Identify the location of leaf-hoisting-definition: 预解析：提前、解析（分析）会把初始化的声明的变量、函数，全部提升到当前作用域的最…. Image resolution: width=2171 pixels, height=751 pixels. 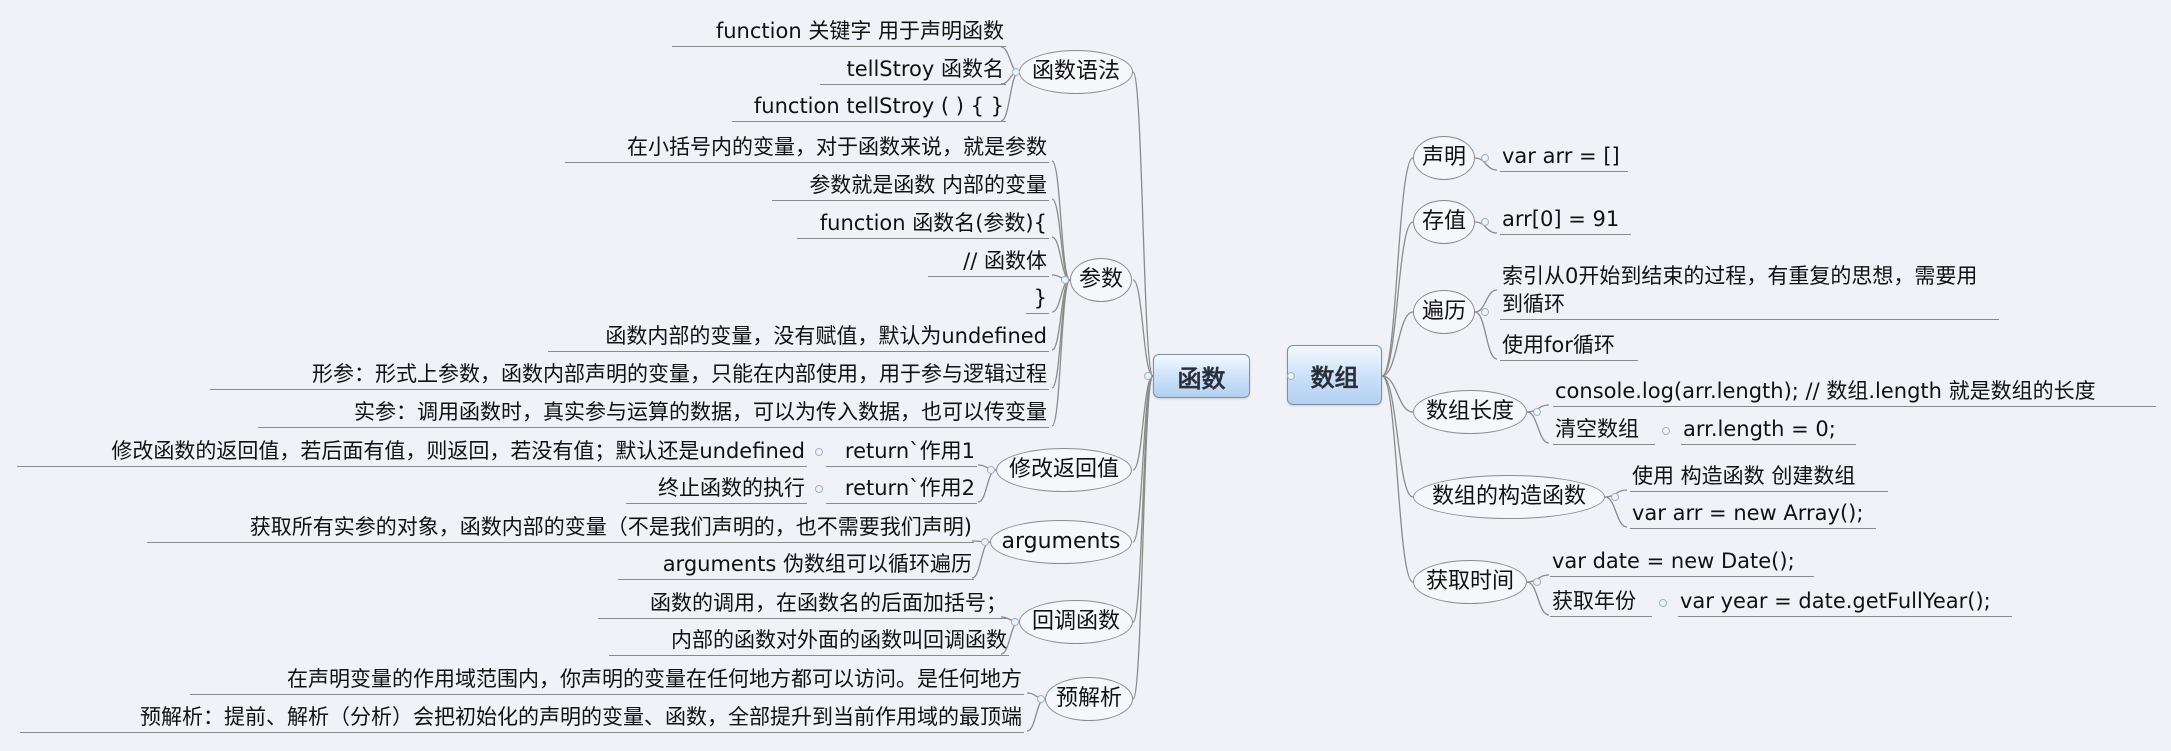
(522, 718).